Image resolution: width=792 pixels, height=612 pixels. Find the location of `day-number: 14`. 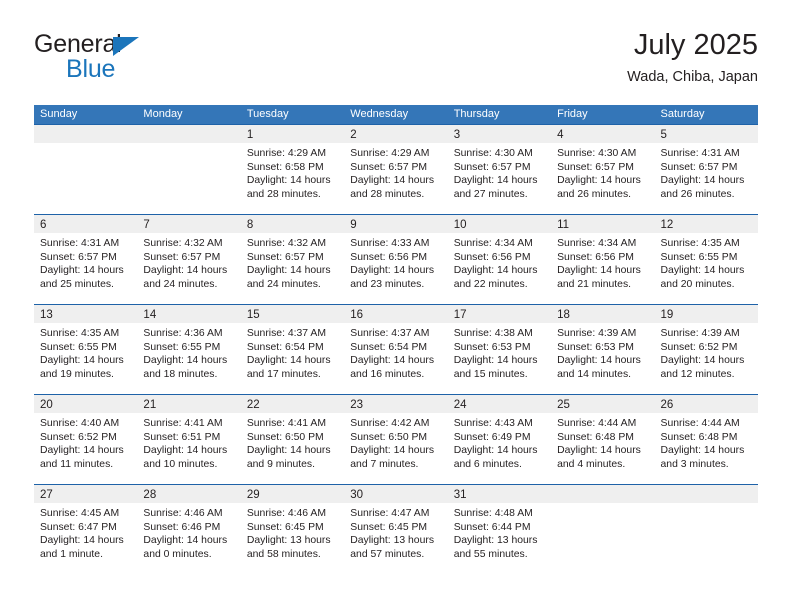

day-number: 14 is located at coordinates (150, 315).